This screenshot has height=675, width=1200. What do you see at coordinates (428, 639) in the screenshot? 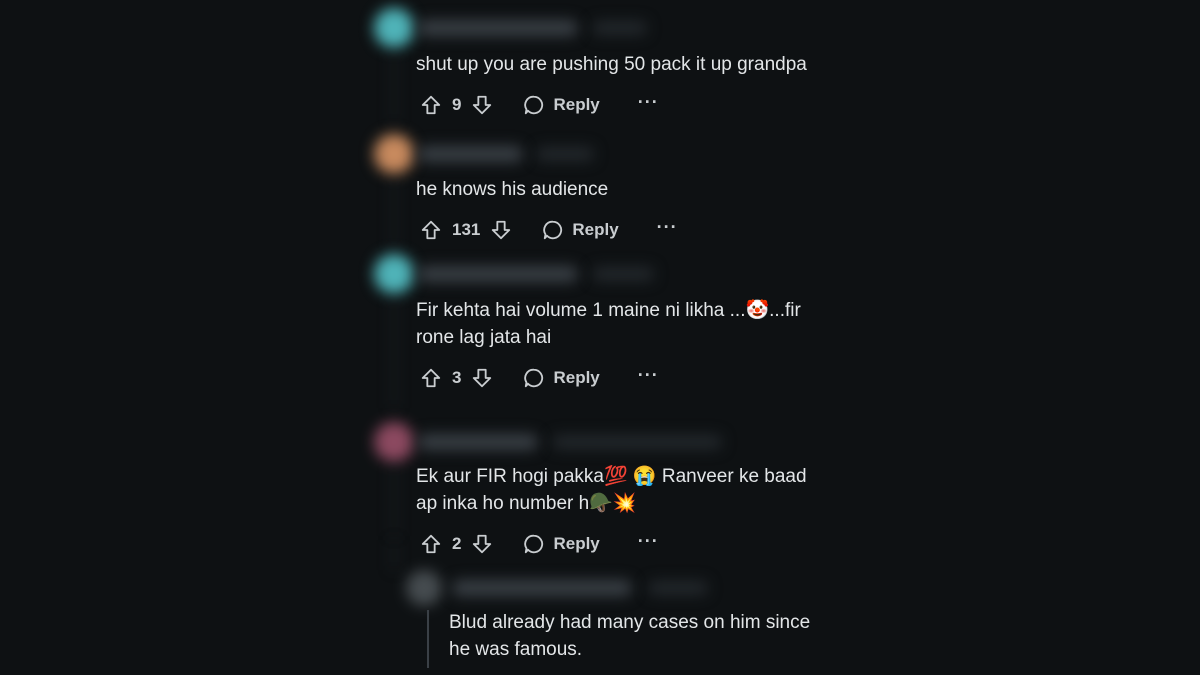
I see `reply-thread-rule` at bounding box center [428, 639].